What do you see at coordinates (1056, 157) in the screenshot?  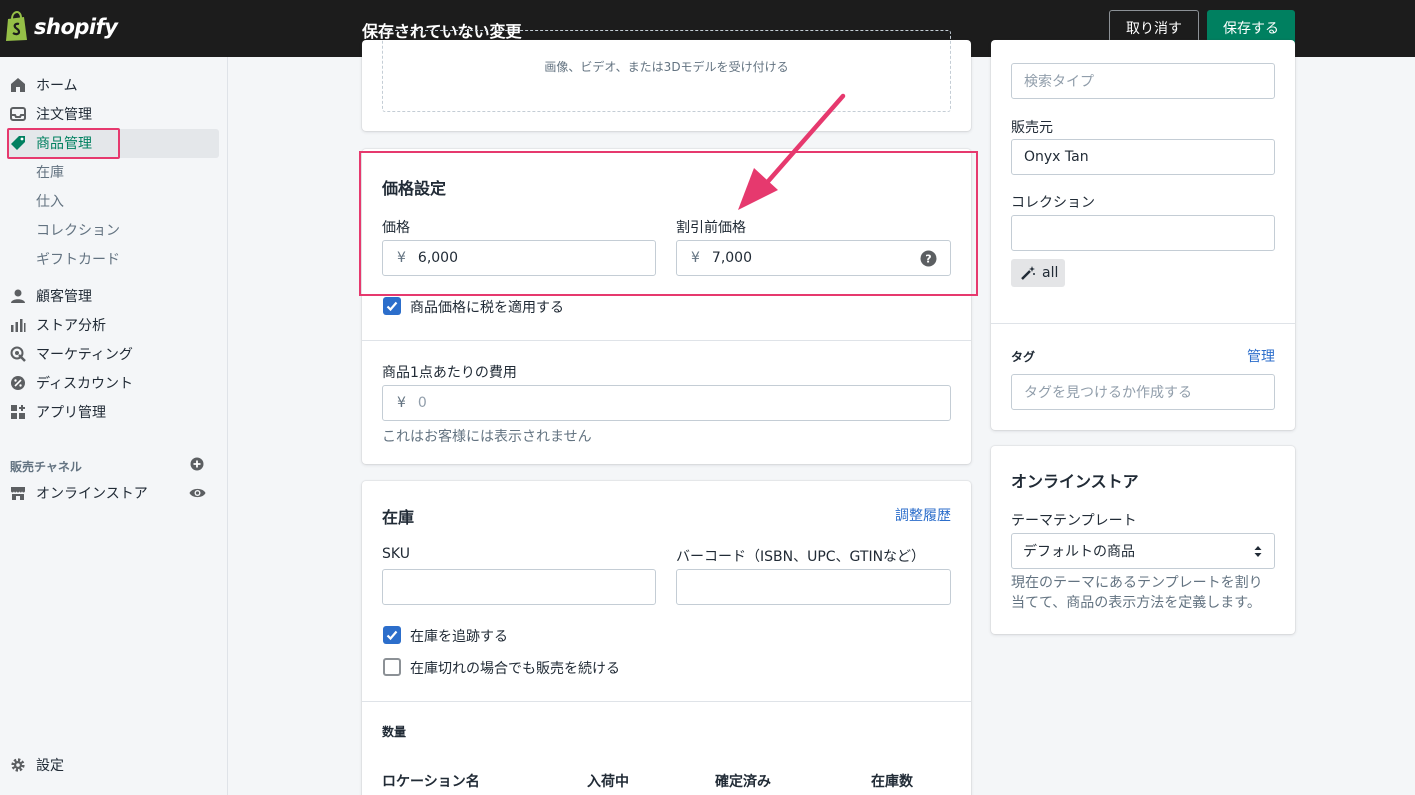 I see `vendor-value: Onyx Tan` at bounding box center [1056, 157].